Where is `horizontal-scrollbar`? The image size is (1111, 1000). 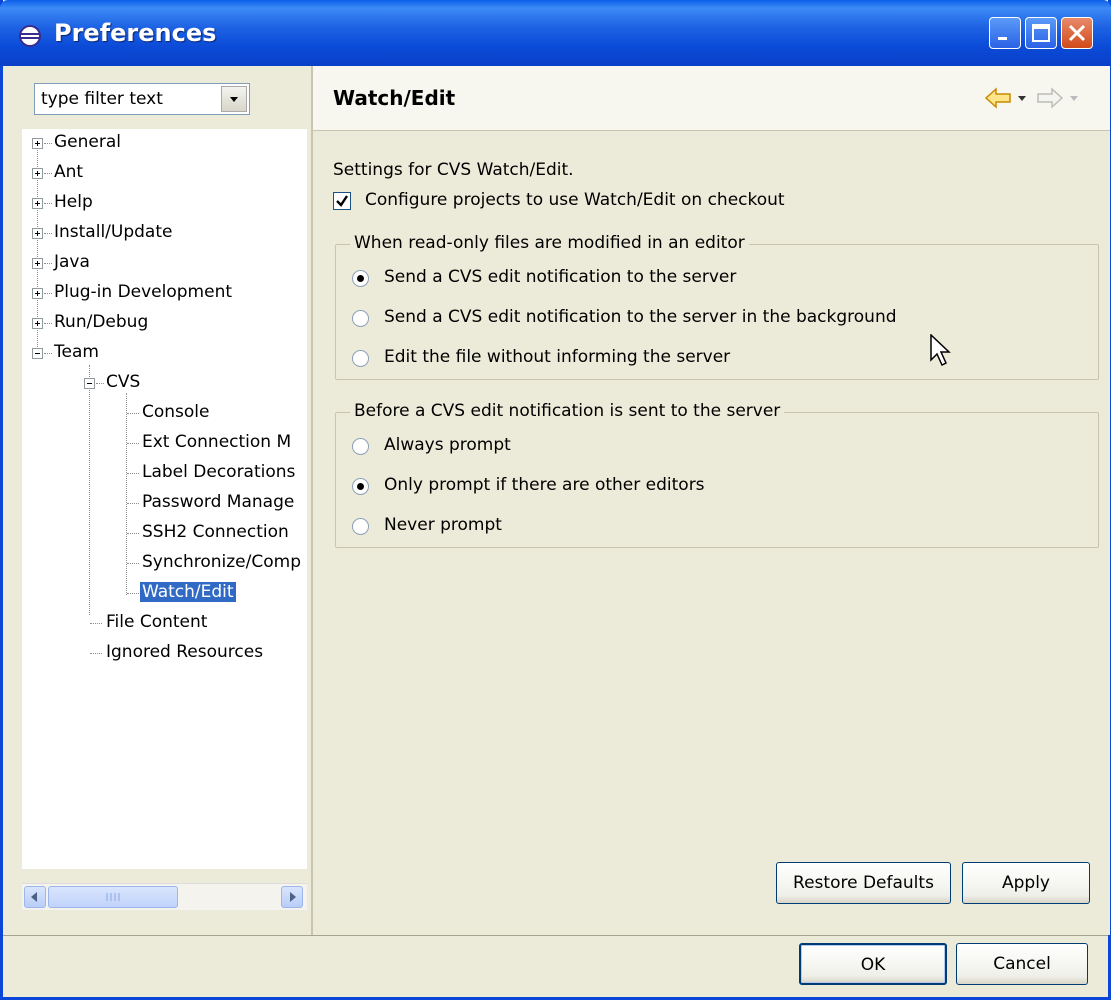
horizontal-scrollbar is located at coordinates (164, 896).